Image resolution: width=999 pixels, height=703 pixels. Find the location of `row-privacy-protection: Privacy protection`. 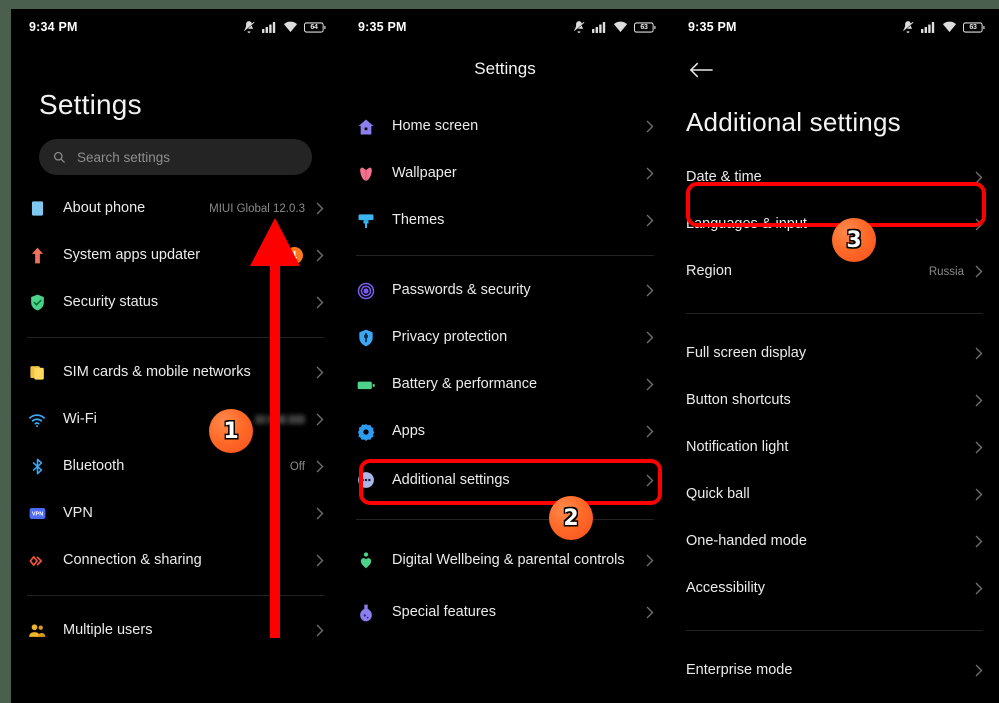

row-privacy-protection: Privacy protection is located at coordinates (505, 337).